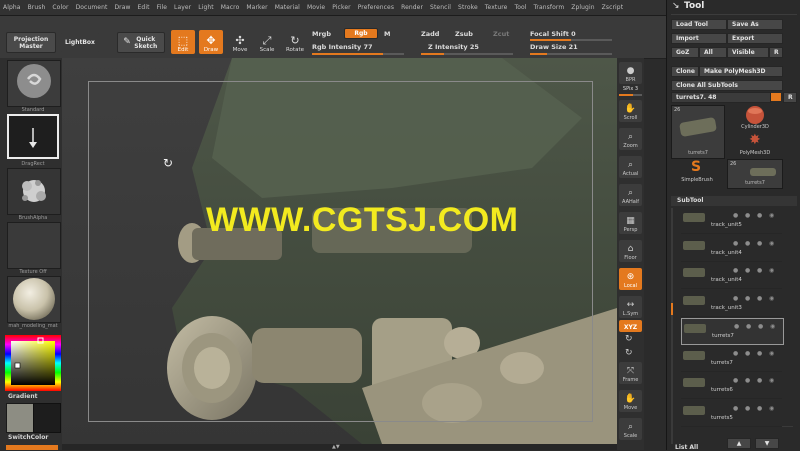 The width and height of the screenshot is (800, 451). Describe the element at coordinates (47, 418) in the screenshot. I see `secondary-color-swatch` at that location.